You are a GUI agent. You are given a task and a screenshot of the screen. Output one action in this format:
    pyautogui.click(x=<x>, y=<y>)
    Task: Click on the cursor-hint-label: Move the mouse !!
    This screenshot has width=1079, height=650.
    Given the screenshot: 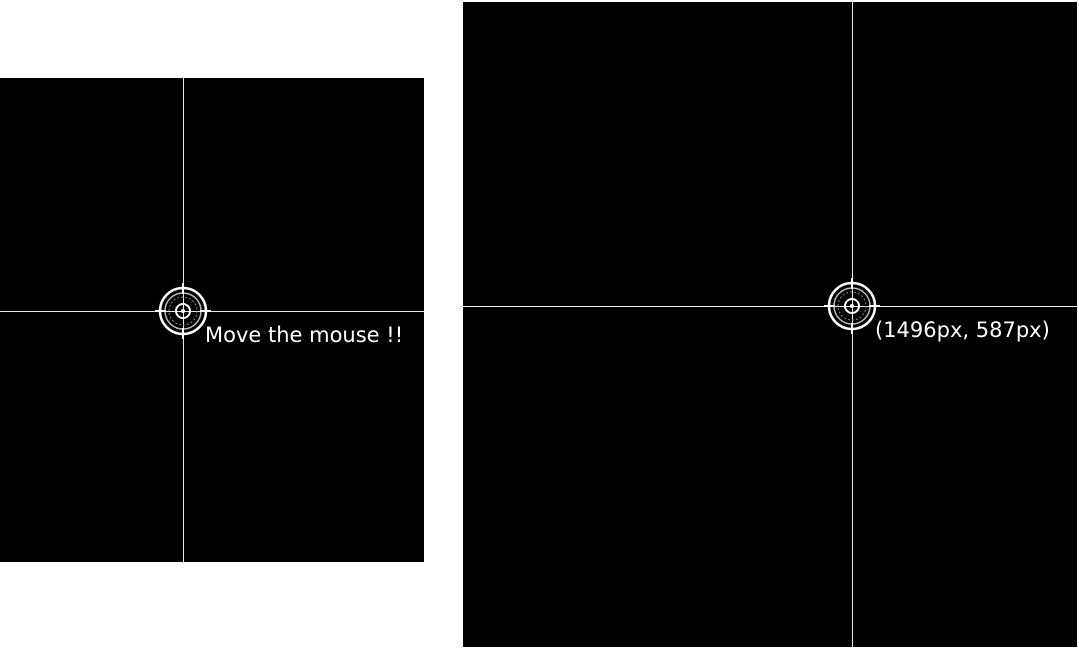 What is the action you would take?
    pyautogui.click(x=304, y=335)
    